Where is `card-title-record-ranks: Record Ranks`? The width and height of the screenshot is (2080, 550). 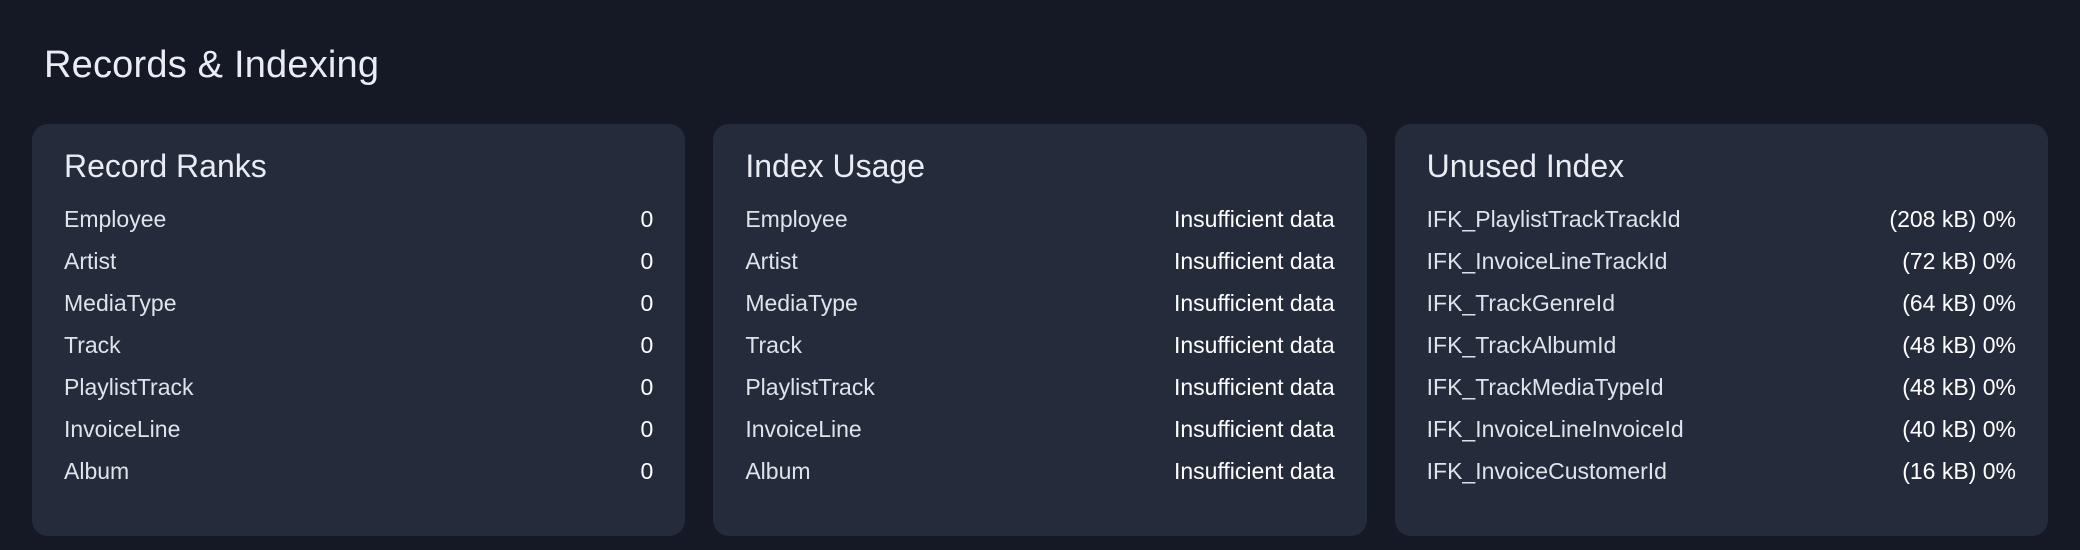
card-title-record-ranks: Record Ranks is located at coordinates (165, 166).